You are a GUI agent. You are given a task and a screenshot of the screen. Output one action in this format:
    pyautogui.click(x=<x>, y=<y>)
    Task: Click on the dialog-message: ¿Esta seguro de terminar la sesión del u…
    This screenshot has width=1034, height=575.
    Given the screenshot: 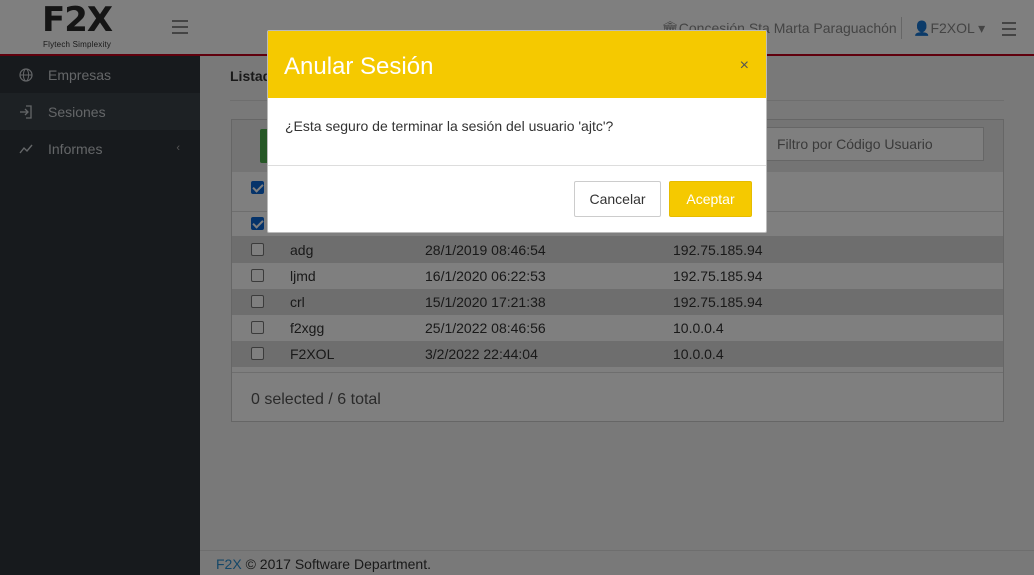 What is the action you would take?
    pyautogui.click(x=449, y=126)
    